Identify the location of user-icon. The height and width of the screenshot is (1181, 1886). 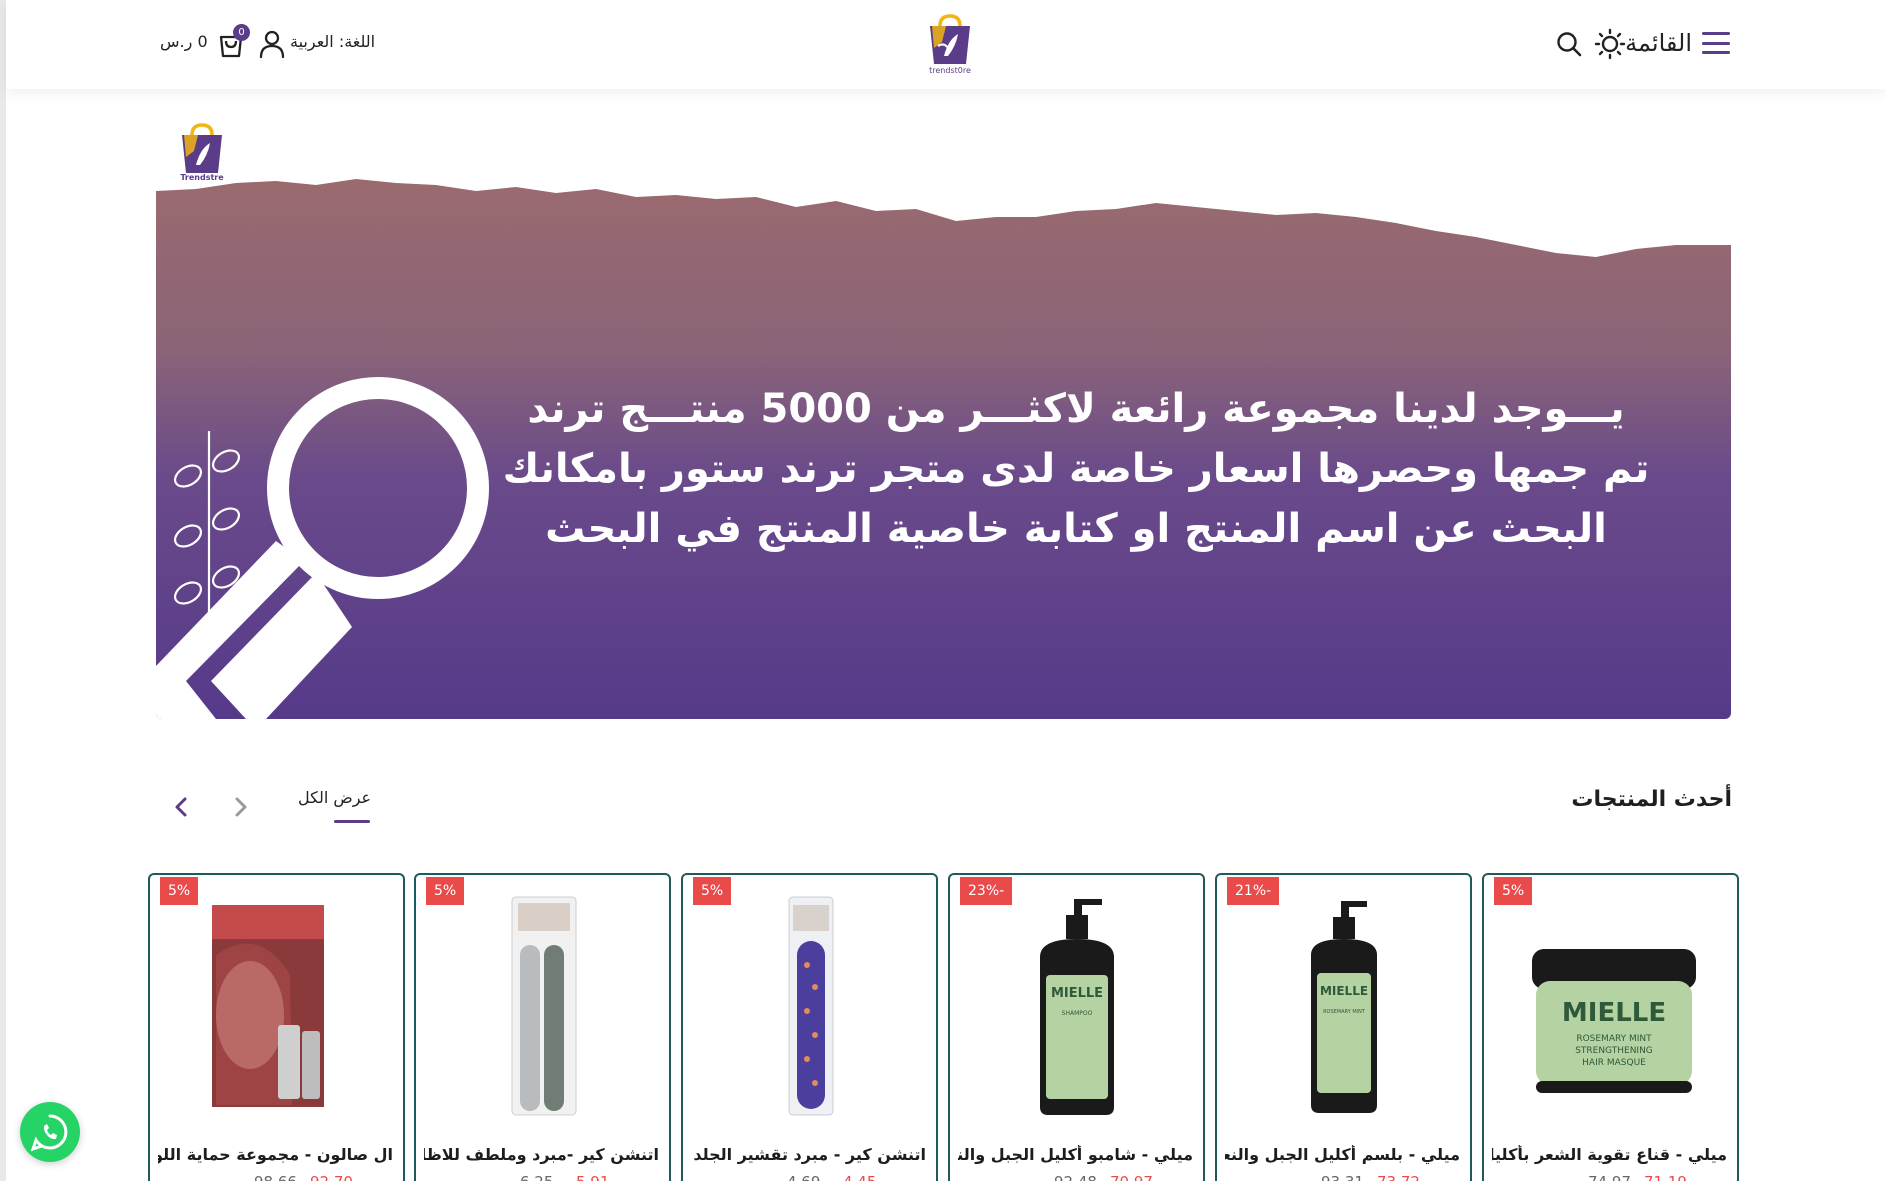
(272, 44).